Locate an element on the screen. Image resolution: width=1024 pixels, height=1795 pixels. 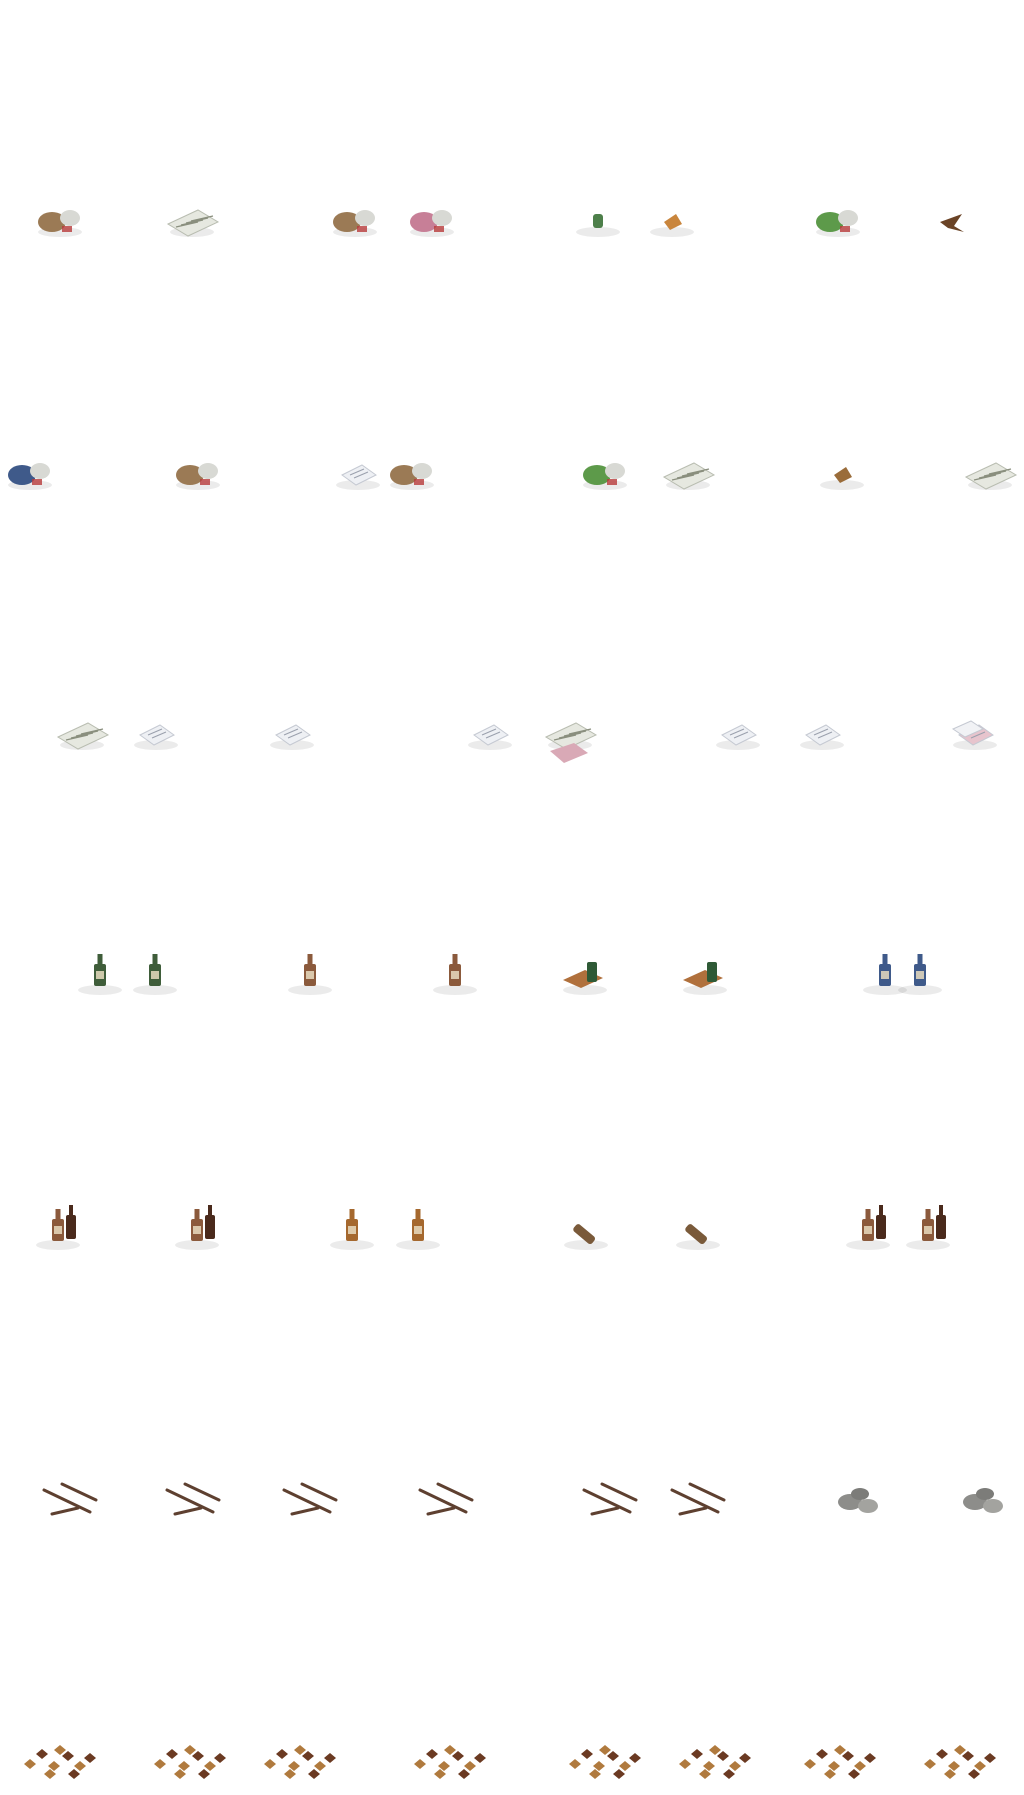
pink-box-trash-sprite is located at coordinates (432, 222).